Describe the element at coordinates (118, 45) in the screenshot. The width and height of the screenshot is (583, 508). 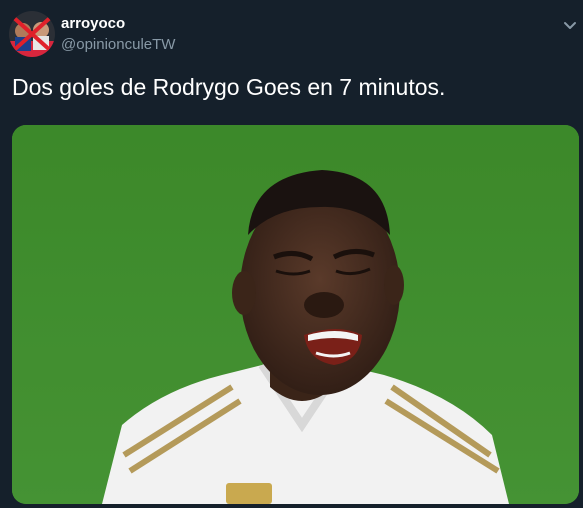
I see `user-handle: @opinionculeTW` at that location.